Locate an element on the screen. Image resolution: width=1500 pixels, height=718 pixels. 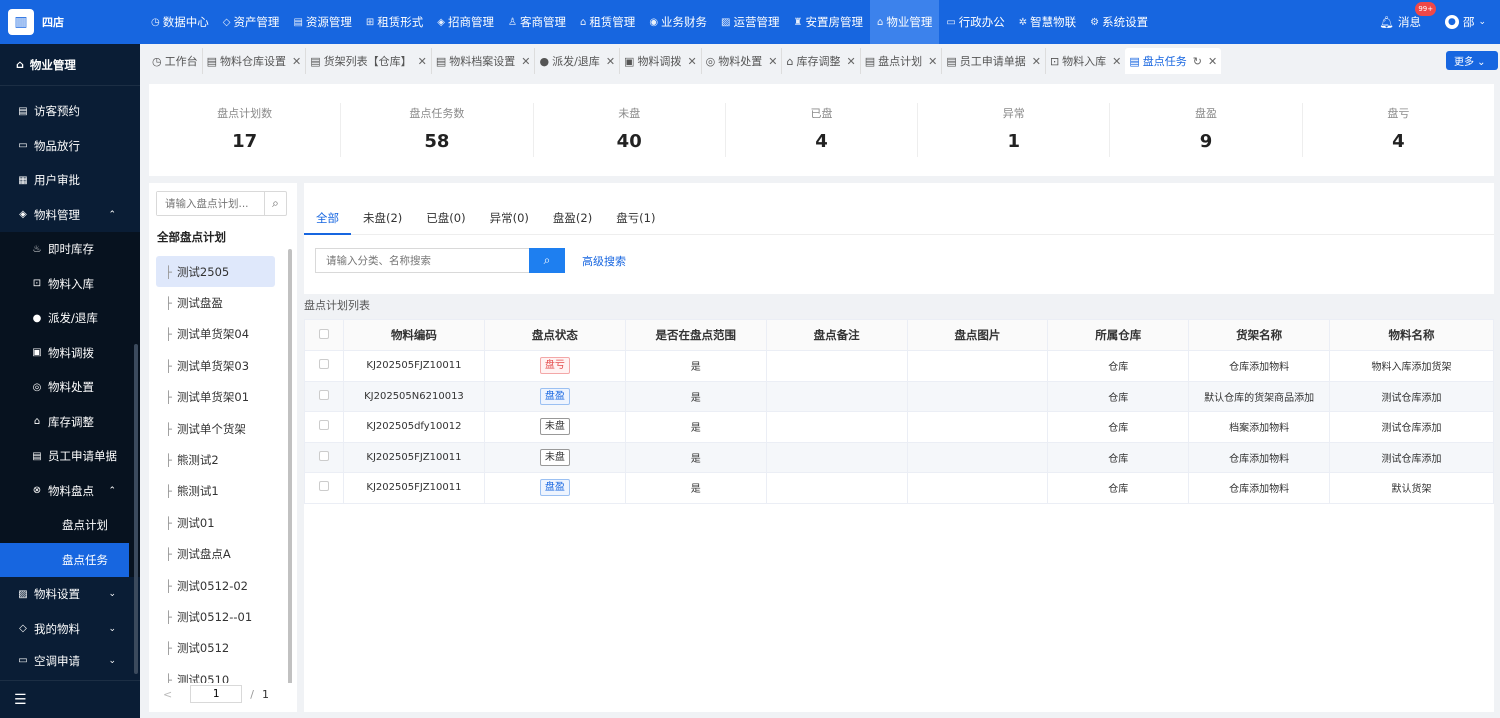
status-tab-3: 已盘(0) is located at coordinates (445, 219).